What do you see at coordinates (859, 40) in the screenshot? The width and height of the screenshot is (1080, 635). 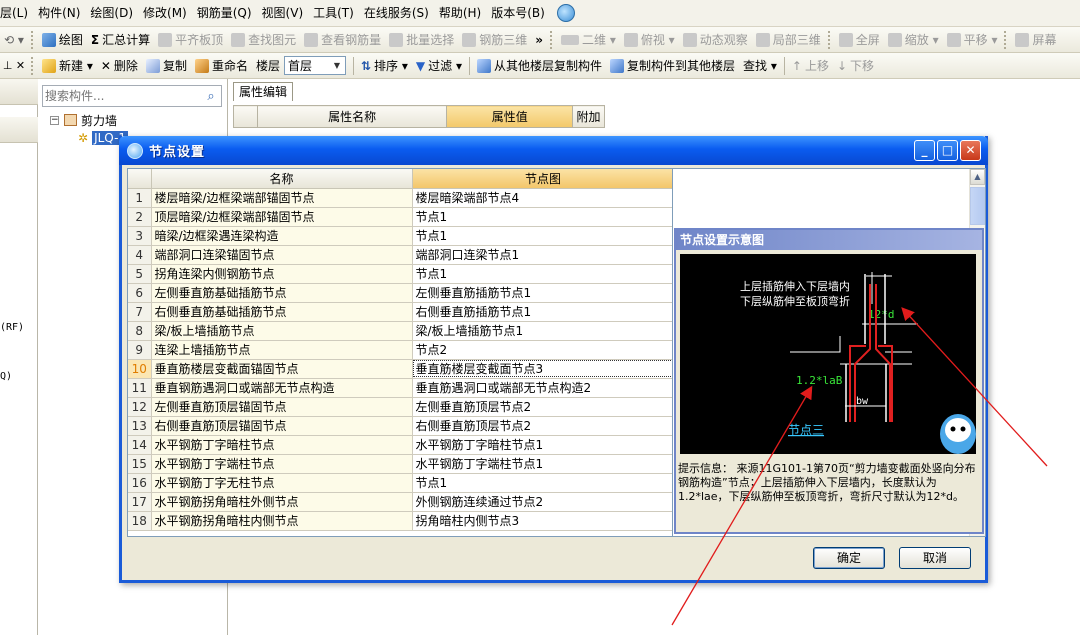 I see `fullscreen-button: 全屏` at bounding box center [859, 40].